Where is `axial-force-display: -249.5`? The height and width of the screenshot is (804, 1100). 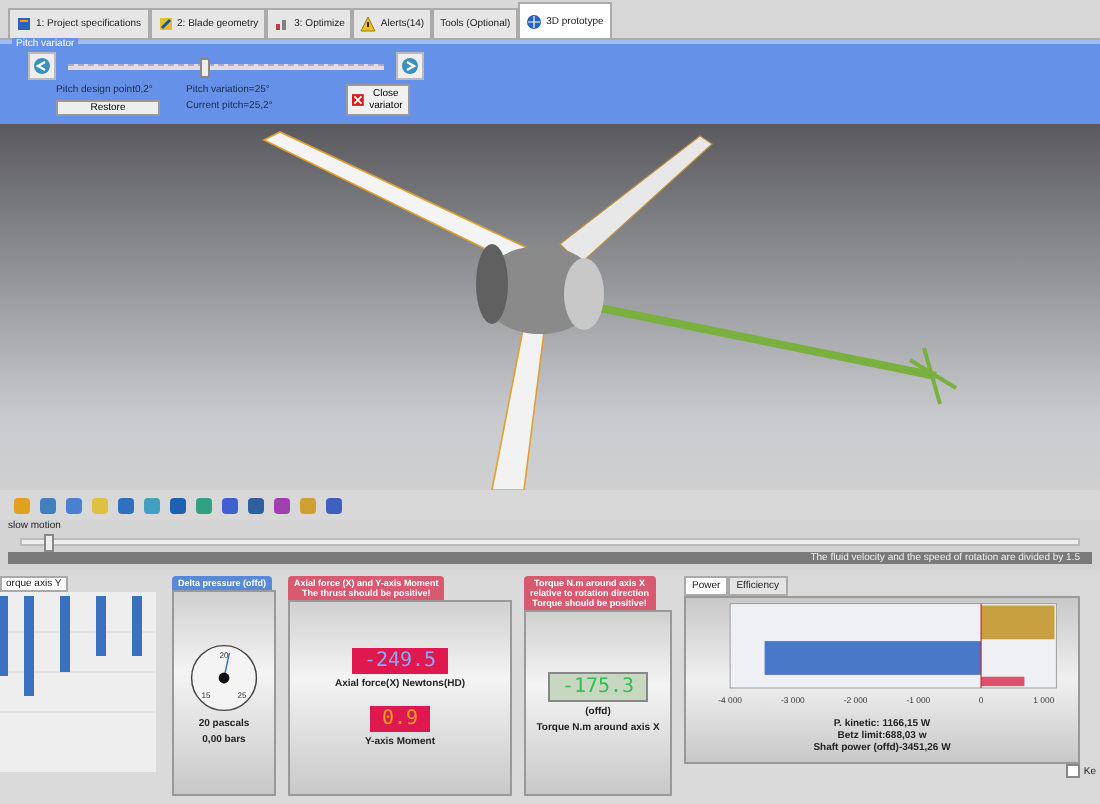
axial-force-display: -249.5 is located at coordinates (400, 661).